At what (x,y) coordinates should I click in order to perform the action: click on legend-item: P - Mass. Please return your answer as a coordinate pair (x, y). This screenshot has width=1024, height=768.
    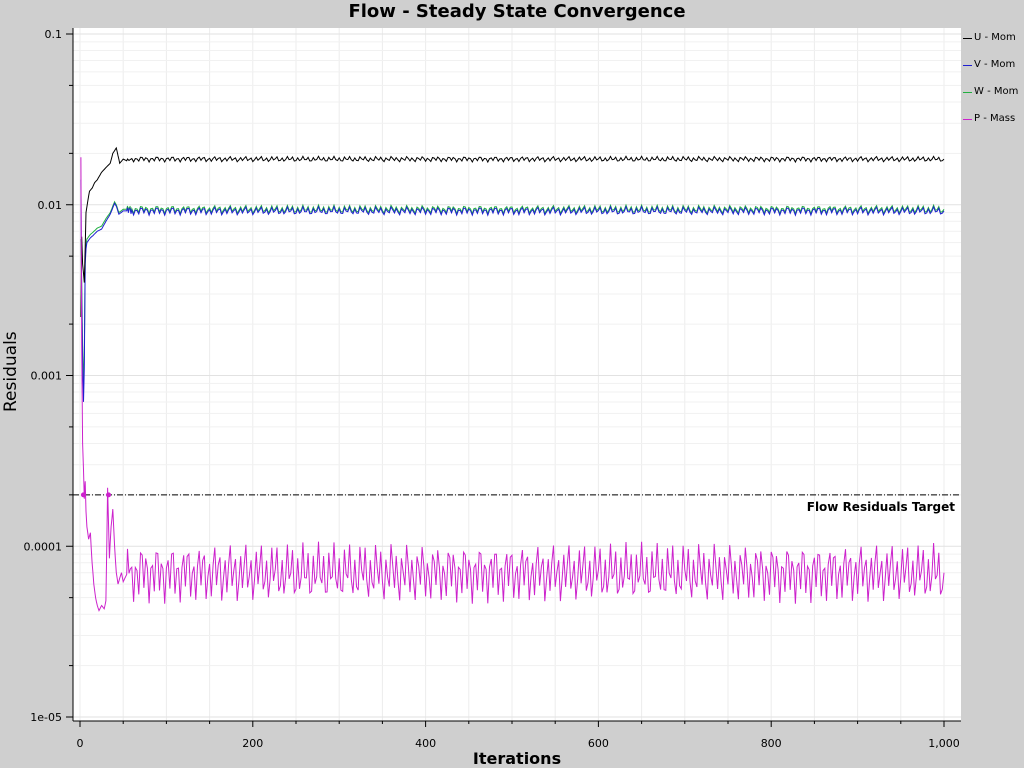
    Looking at the image, I should click on (993, 124).